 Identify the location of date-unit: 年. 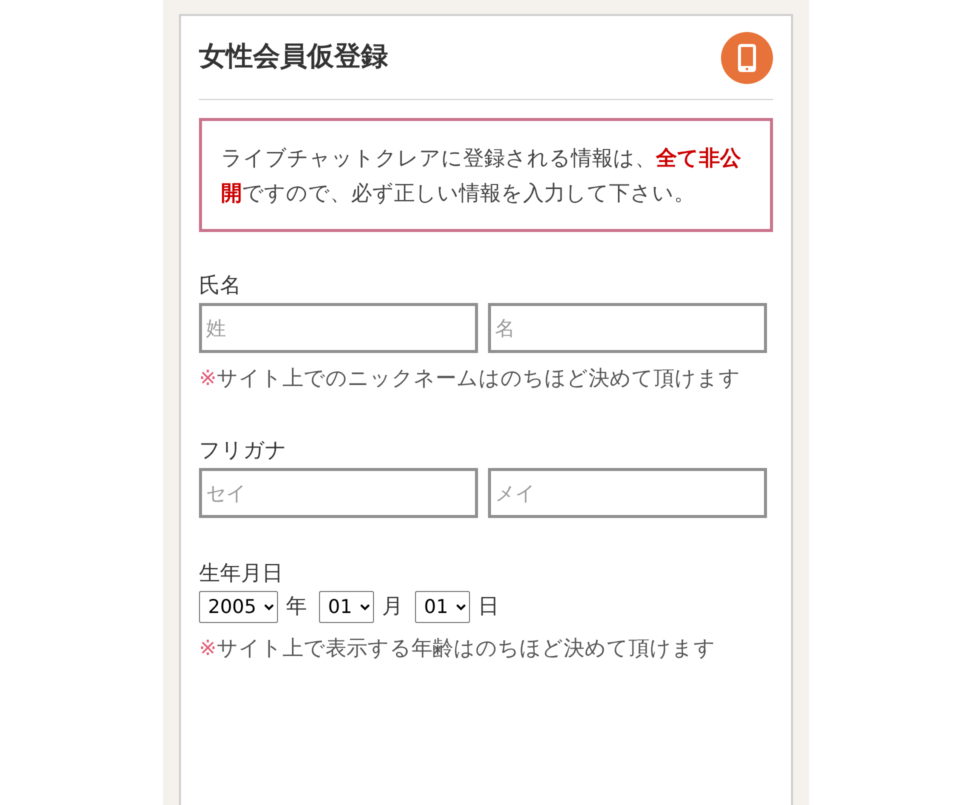
(296, 606).